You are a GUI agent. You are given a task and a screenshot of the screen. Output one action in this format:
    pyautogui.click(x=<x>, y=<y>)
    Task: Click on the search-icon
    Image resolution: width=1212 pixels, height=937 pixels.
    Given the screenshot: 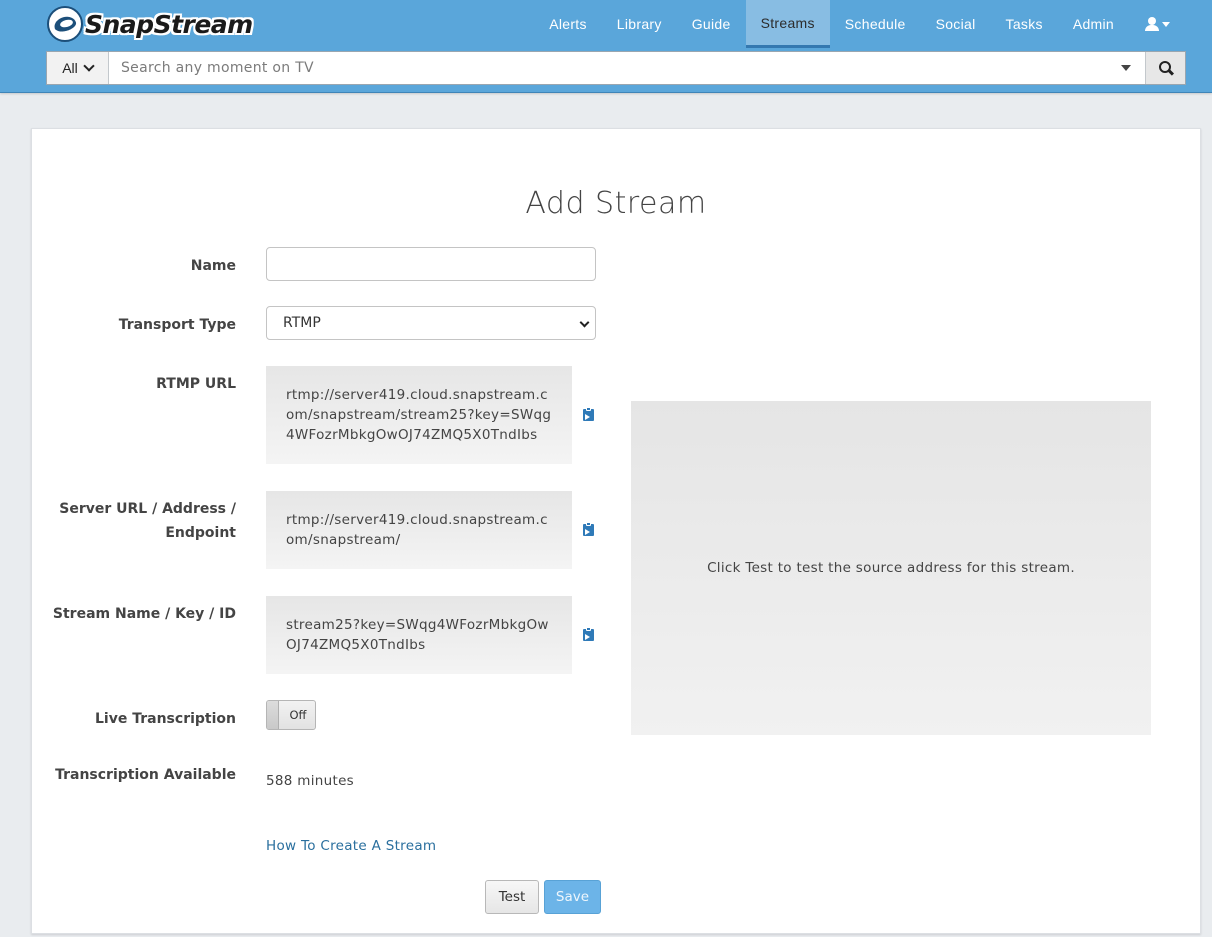 What is the action you would take?
    pyautogui.click(x=1165, y=68)
    